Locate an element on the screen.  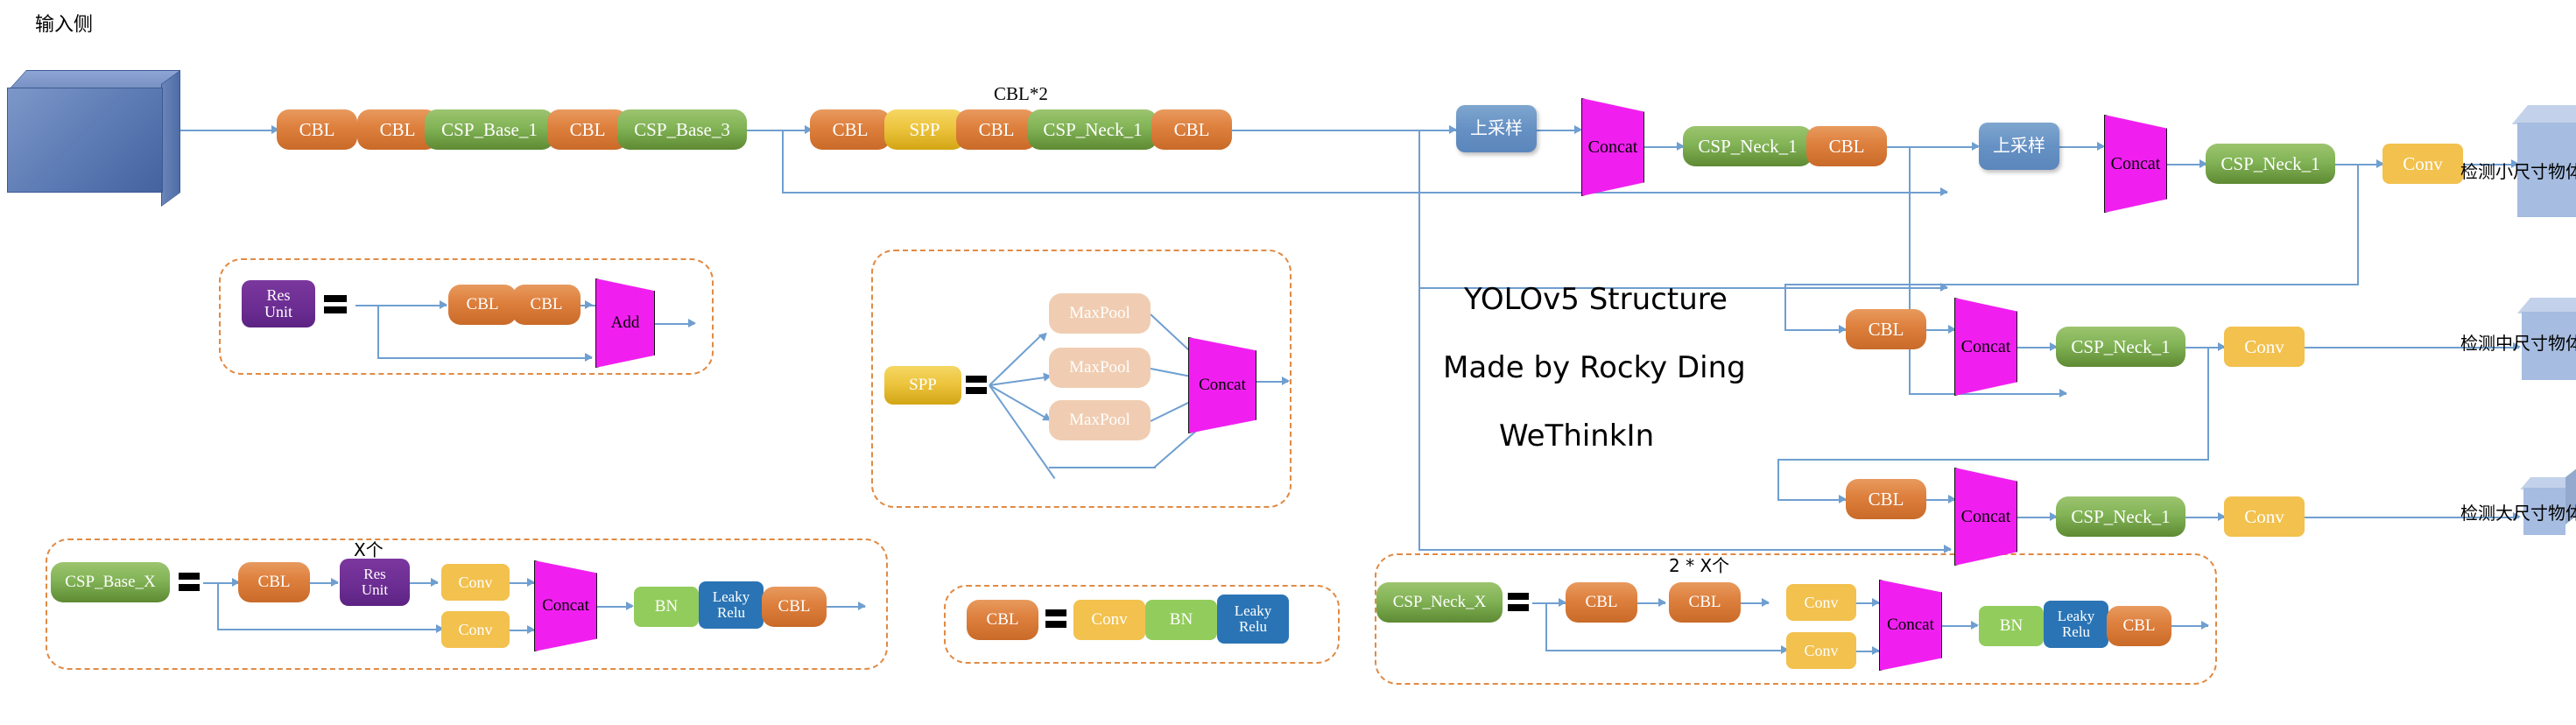
neck-node-cbl-1: CBL is located at coordinates (850, 129).